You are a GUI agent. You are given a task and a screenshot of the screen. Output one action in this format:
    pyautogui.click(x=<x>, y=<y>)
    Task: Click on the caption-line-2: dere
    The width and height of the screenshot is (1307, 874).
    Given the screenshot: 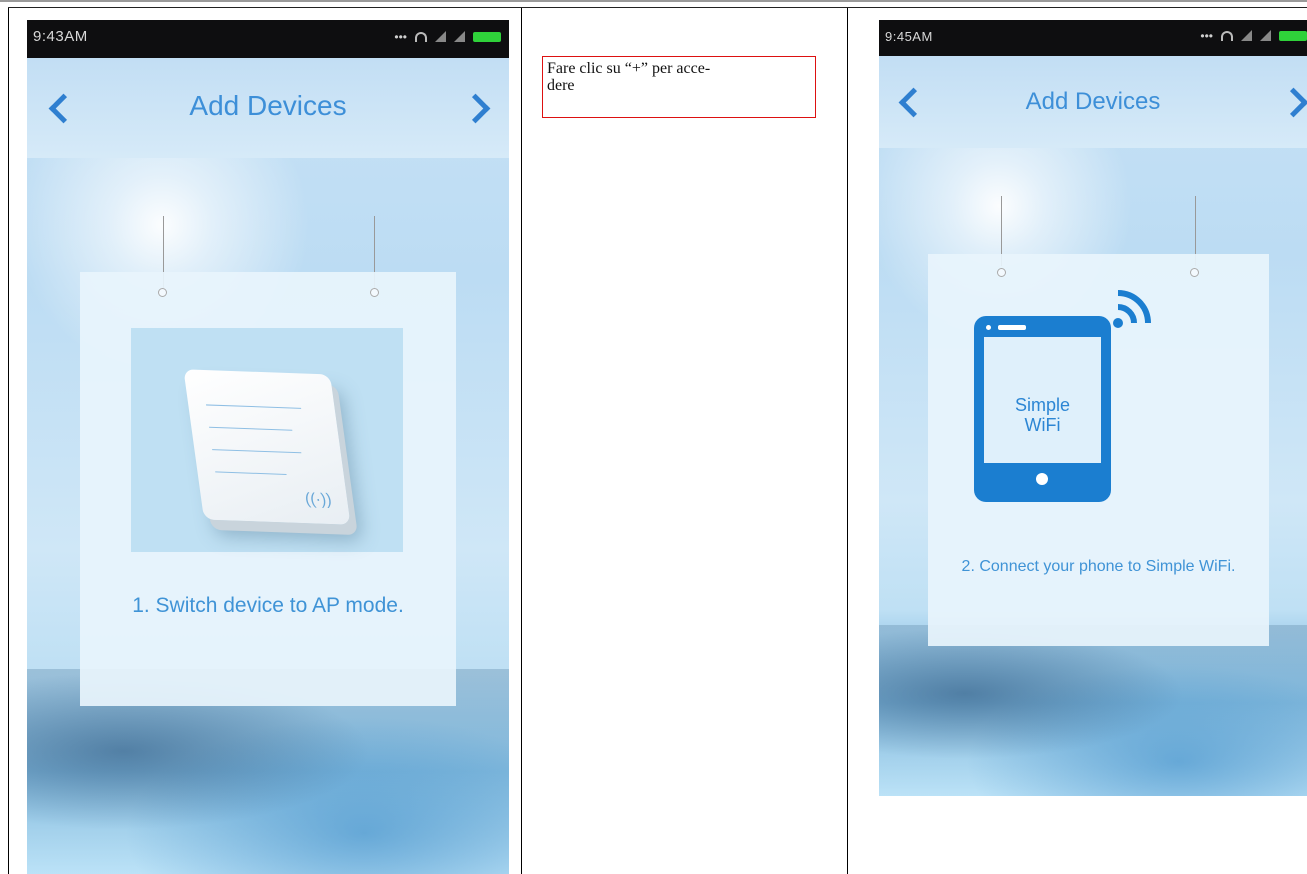 What is the action you would take?
    pyautogui.click(x=561, y=85)
    